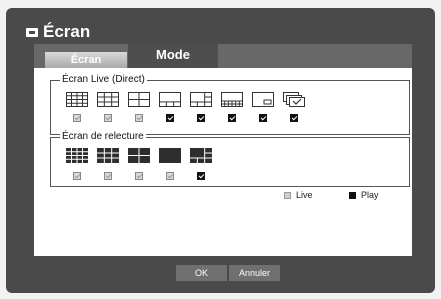  What do you see at coordinates (170, 99) in the screenshot?
I see `one-plus-3-layout-icon` at bounding box center [170, 99].